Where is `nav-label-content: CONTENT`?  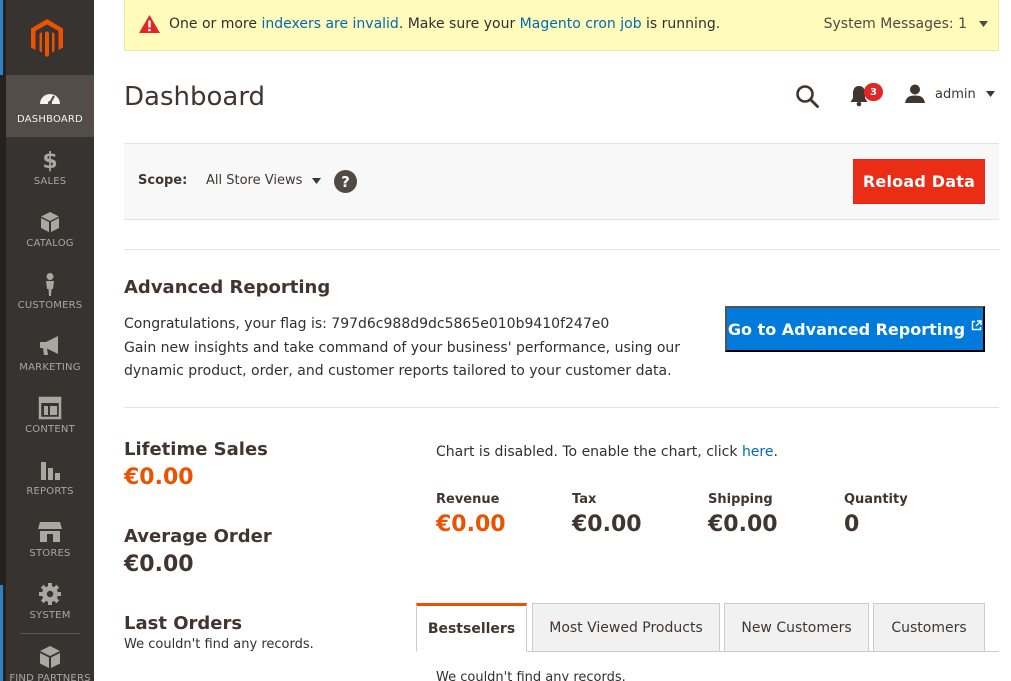 nav-label-content: CONTENT is located at coordinates (50, 429).